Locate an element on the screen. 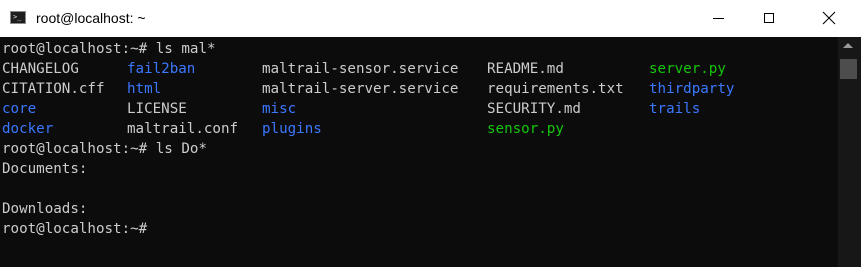  ls-entry-file: maltrail-server.service is located at coordinates (360, 89).